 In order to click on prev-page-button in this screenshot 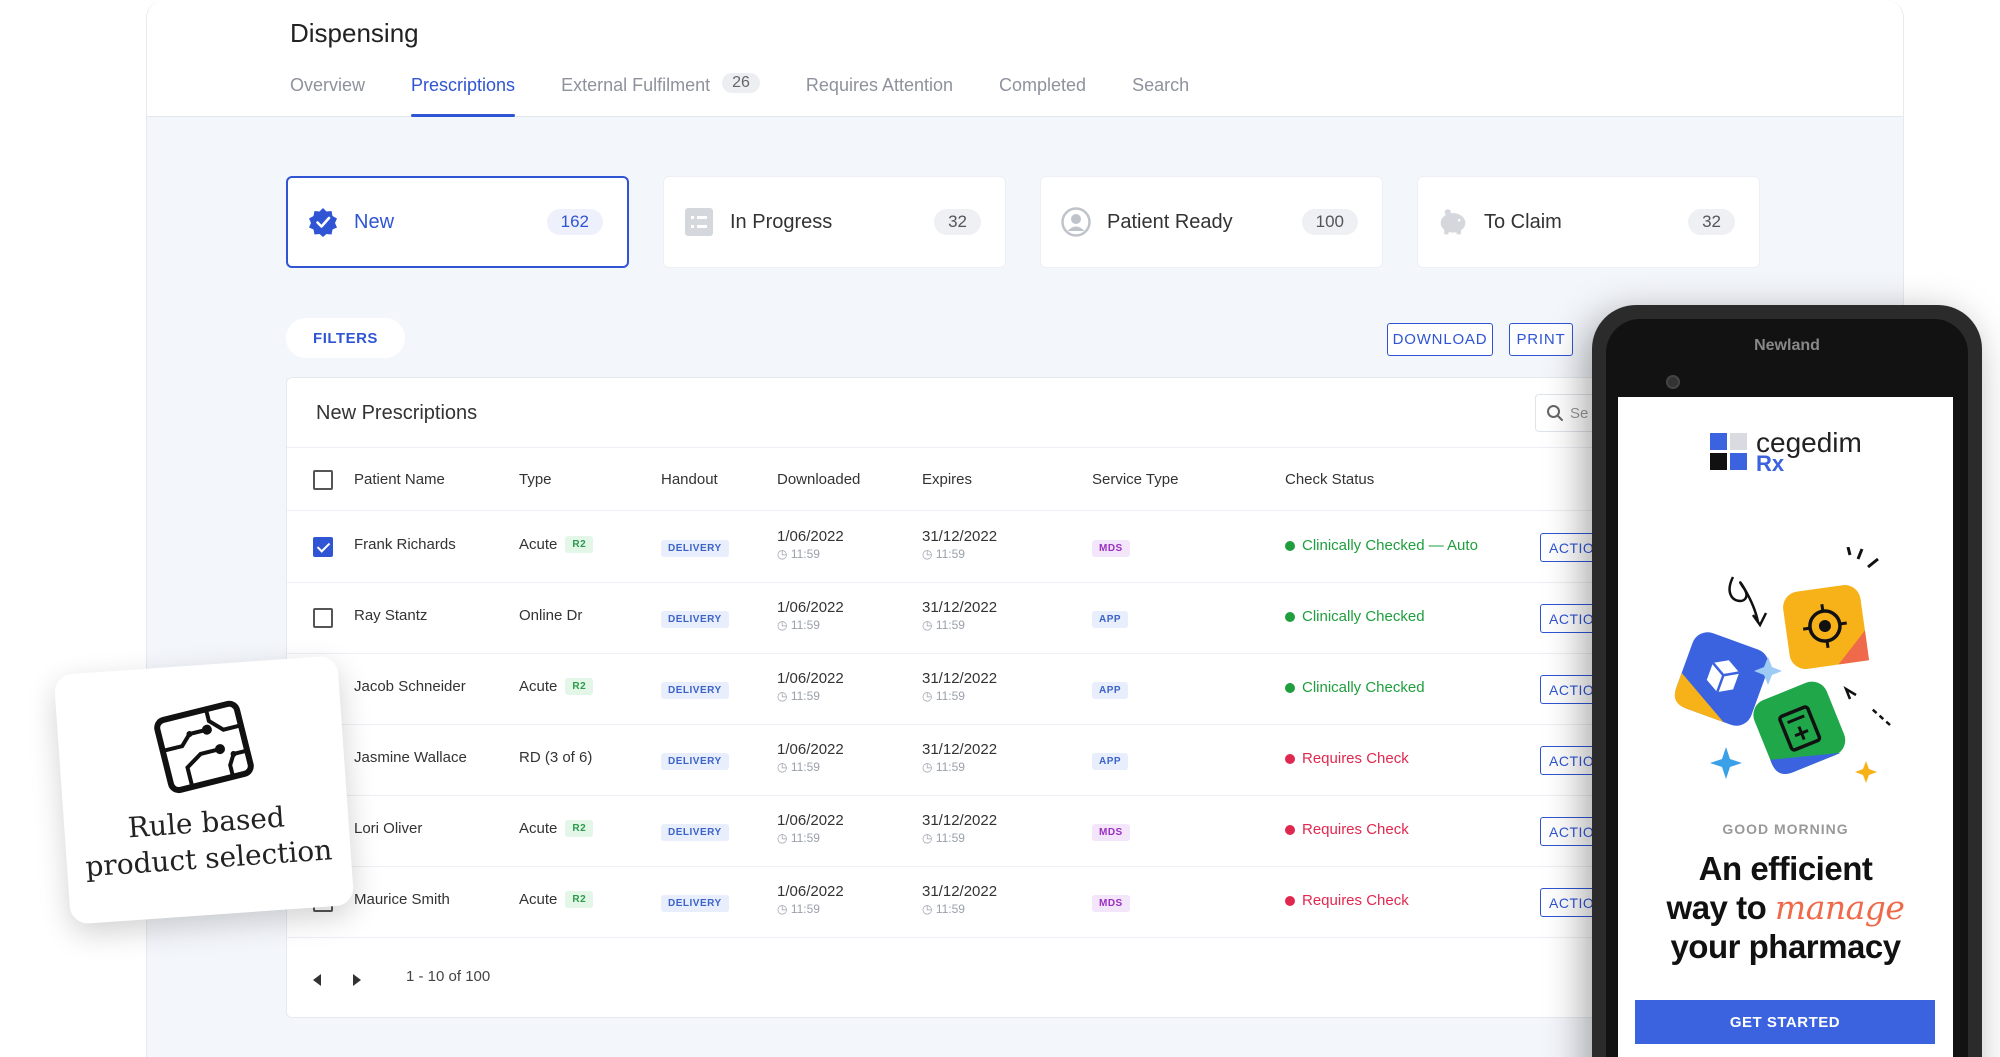, I will do `click(317, 980)`.